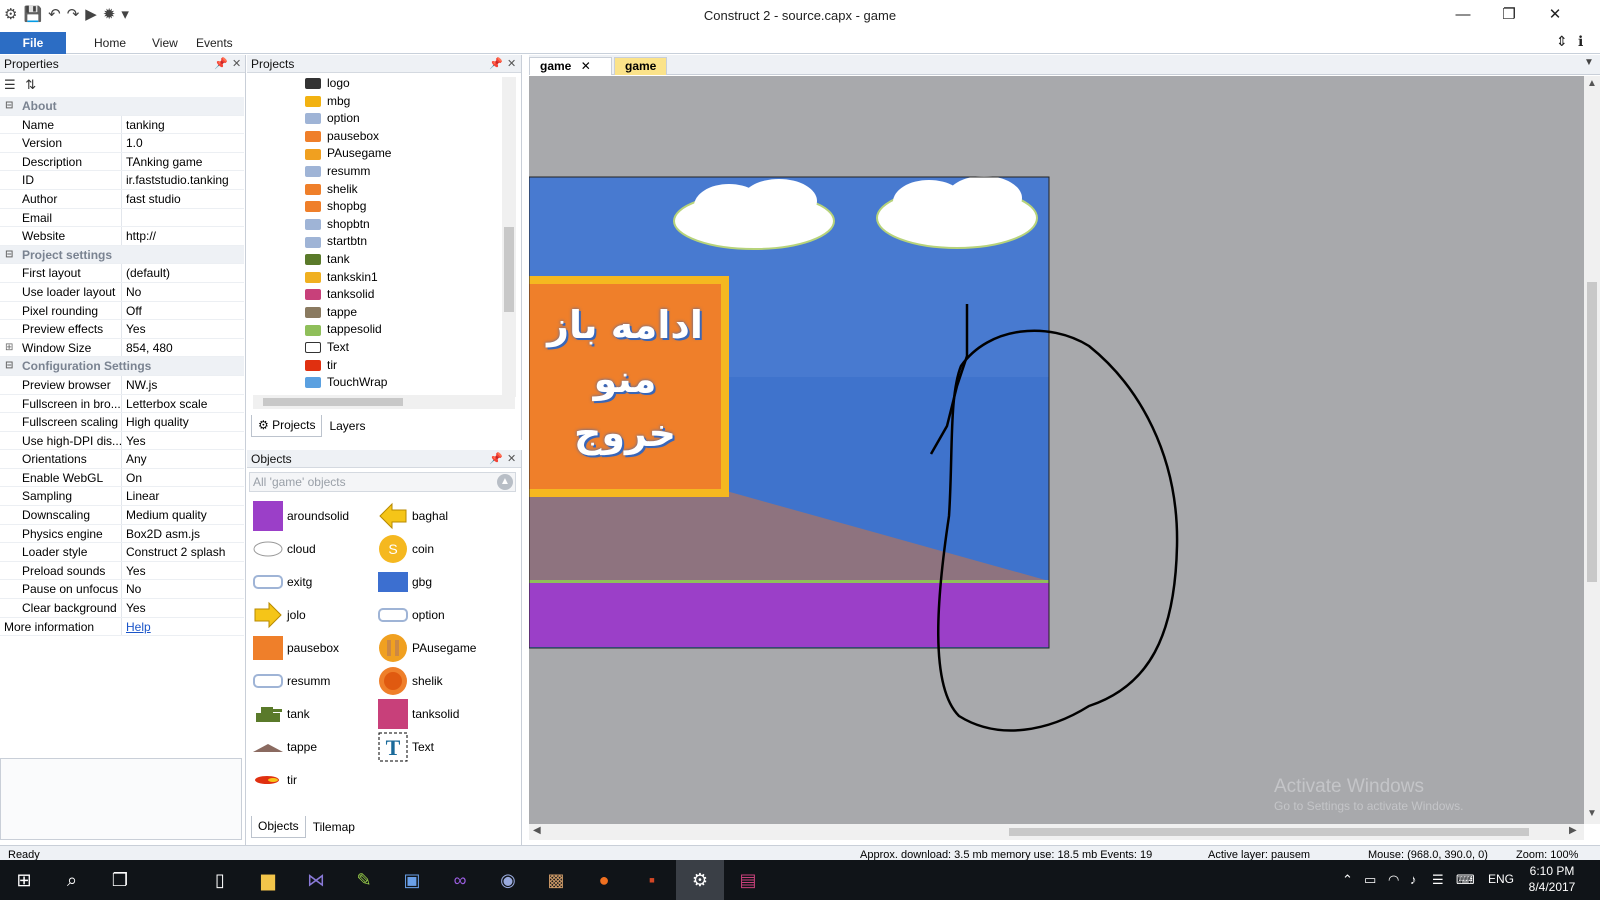 This screenshot has height=900, width=1600. I want to click on property-row: Preview browser NW.js, so click(122, 385).